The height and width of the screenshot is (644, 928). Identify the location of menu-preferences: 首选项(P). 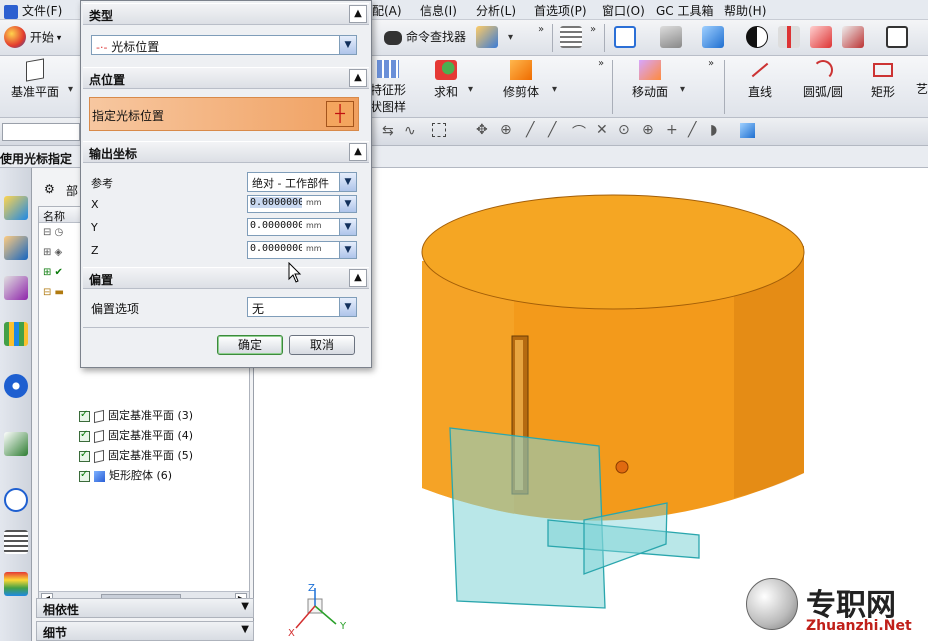
(560, 10).